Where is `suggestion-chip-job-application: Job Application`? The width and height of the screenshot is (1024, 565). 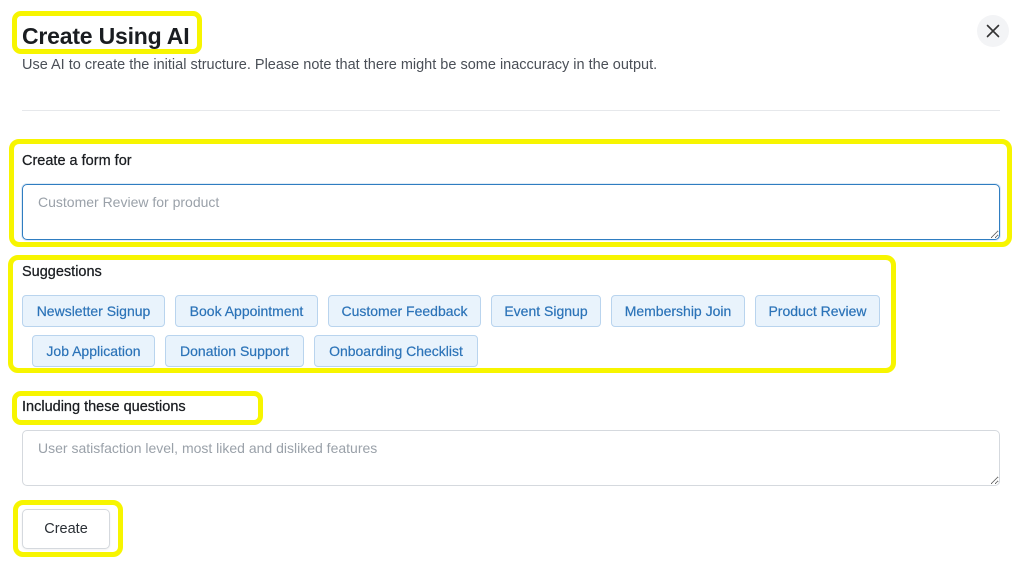 suggestion-chip-job-application: Job Application is located at coordinates (93, 351).